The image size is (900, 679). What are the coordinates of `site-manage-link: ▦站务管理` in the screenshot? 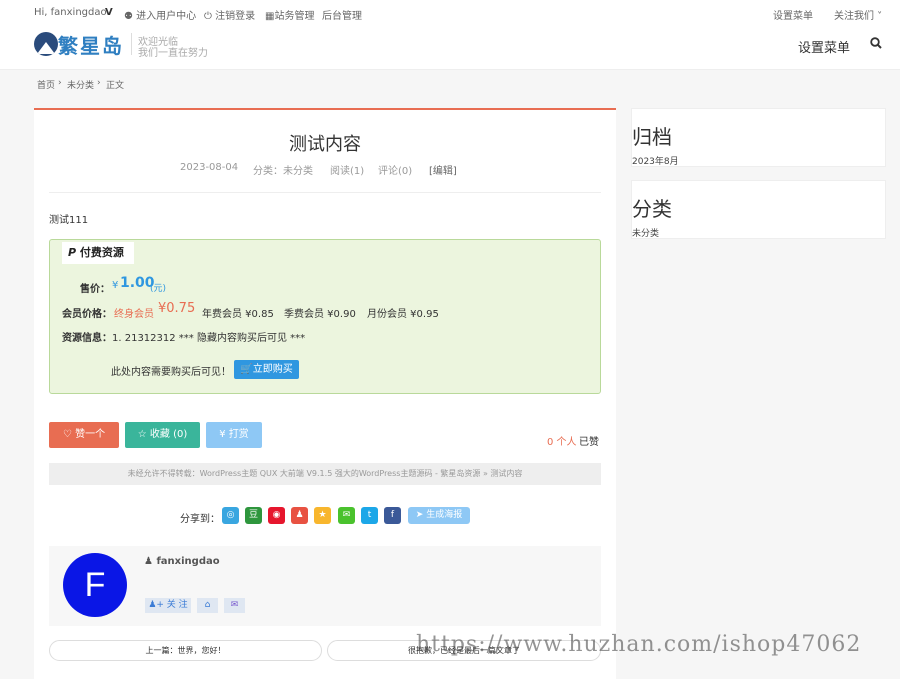 It's located at (289, 14).